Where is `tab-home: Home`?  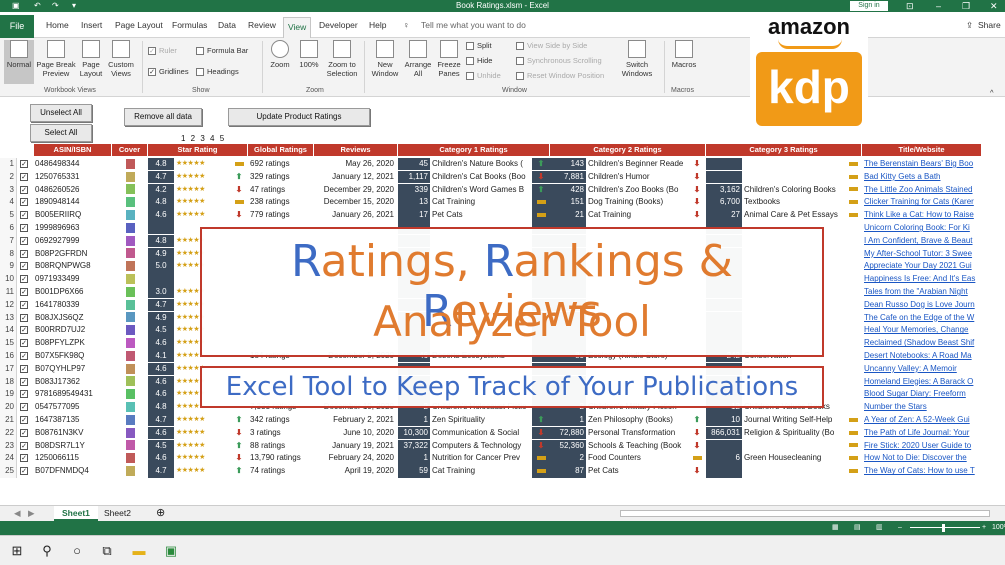 tab-home: Home is located at coordinates (57, 25).